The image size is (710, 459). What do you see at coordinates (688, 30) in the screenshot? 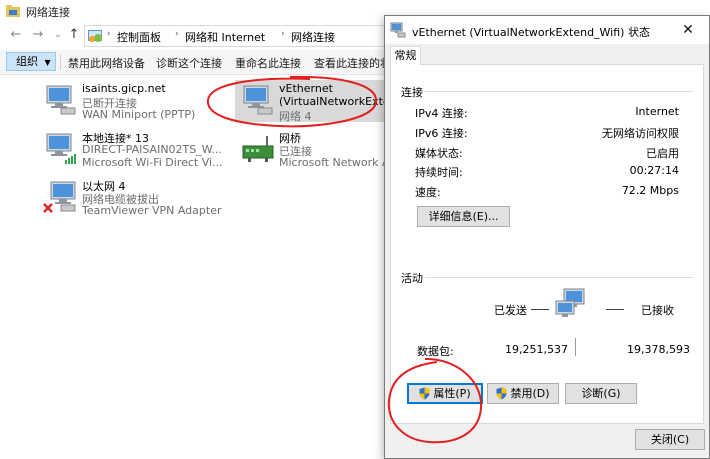
I see `close-icon: ✕` at bounding box center [688, 30].